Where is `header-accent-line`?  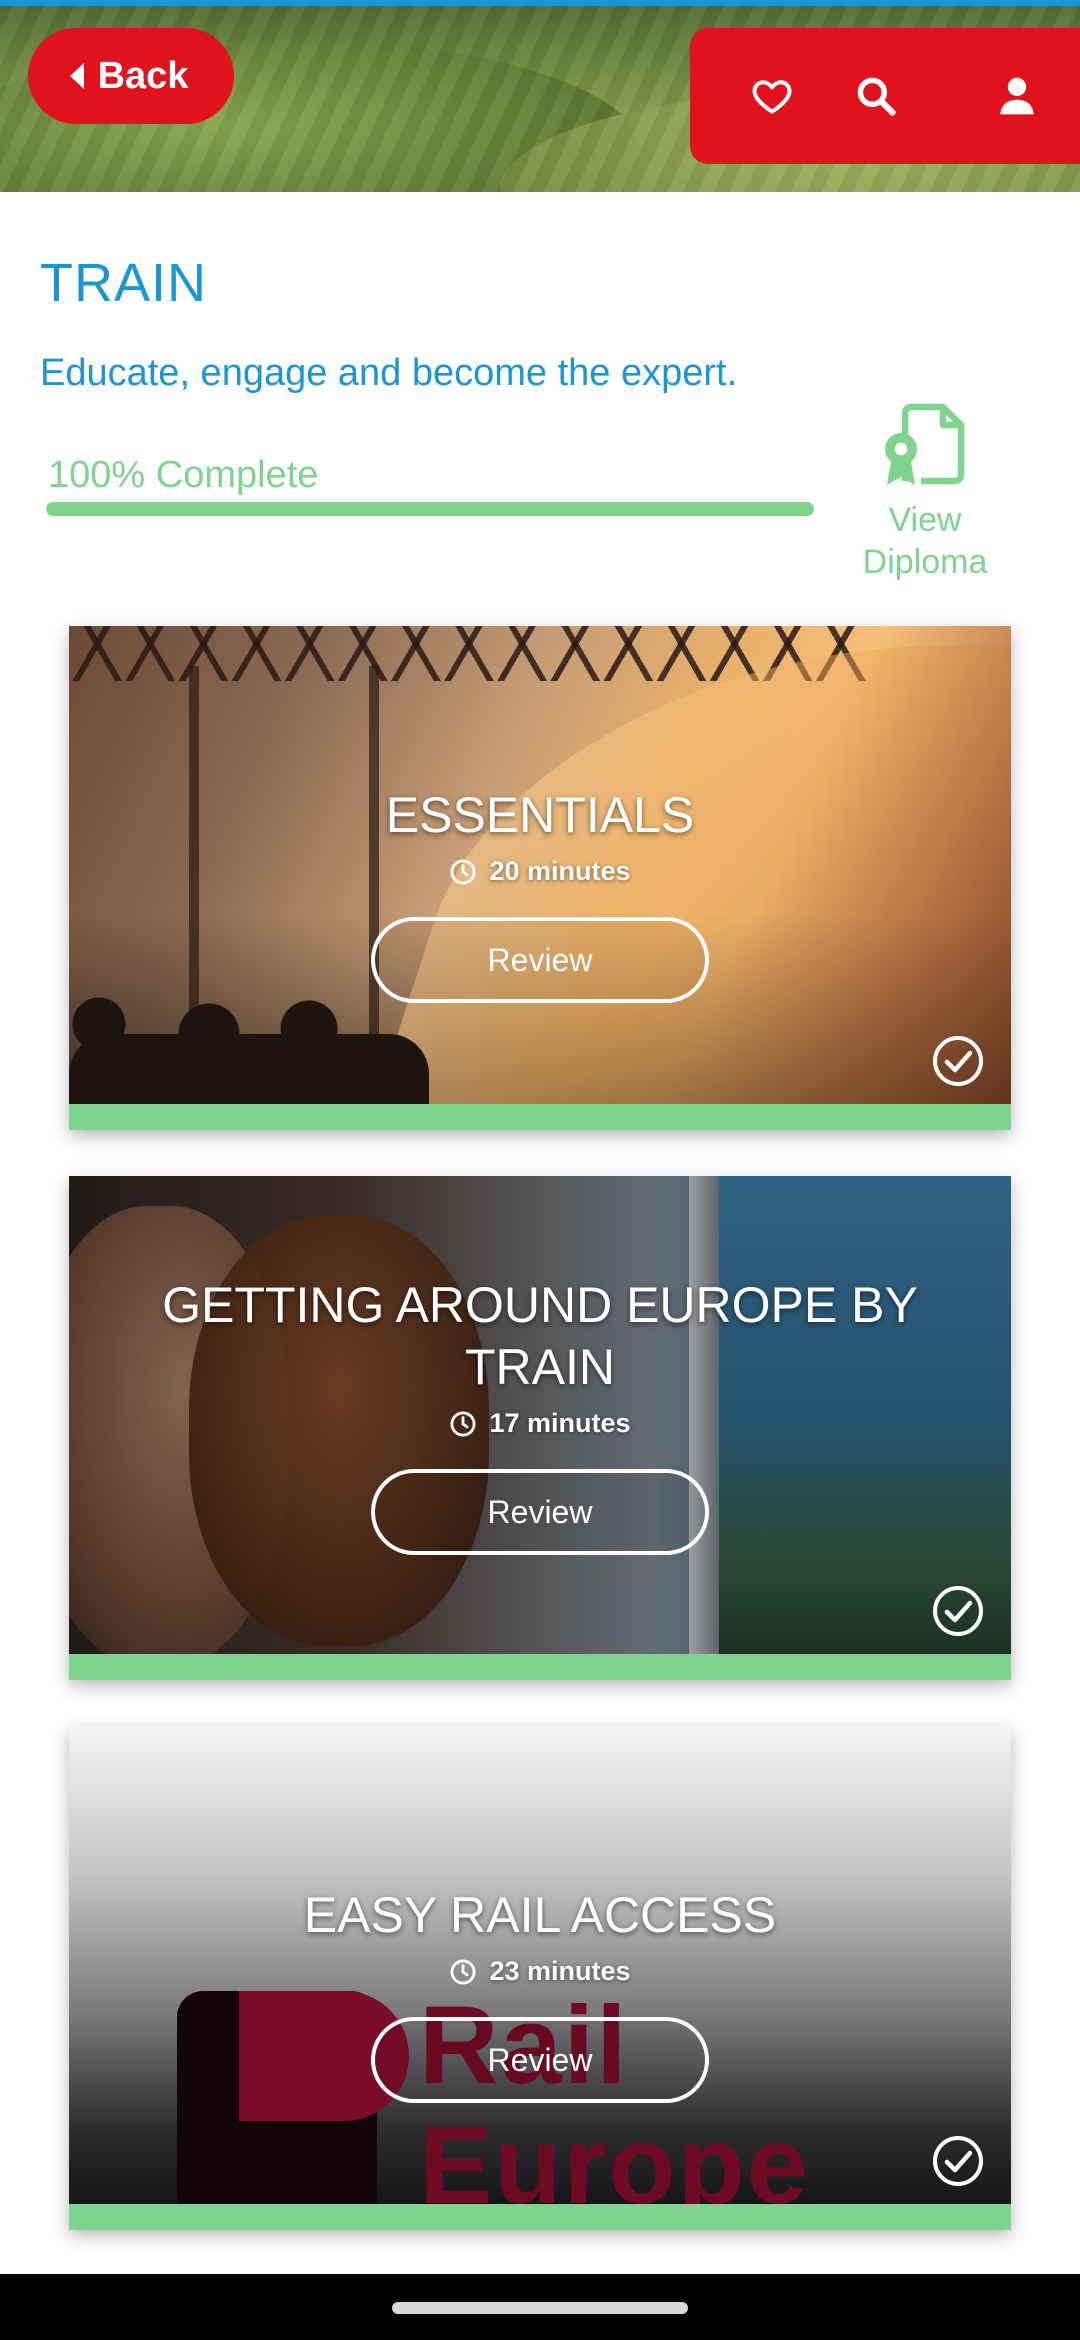 header-accent-line is located at coordinates (540, 3).